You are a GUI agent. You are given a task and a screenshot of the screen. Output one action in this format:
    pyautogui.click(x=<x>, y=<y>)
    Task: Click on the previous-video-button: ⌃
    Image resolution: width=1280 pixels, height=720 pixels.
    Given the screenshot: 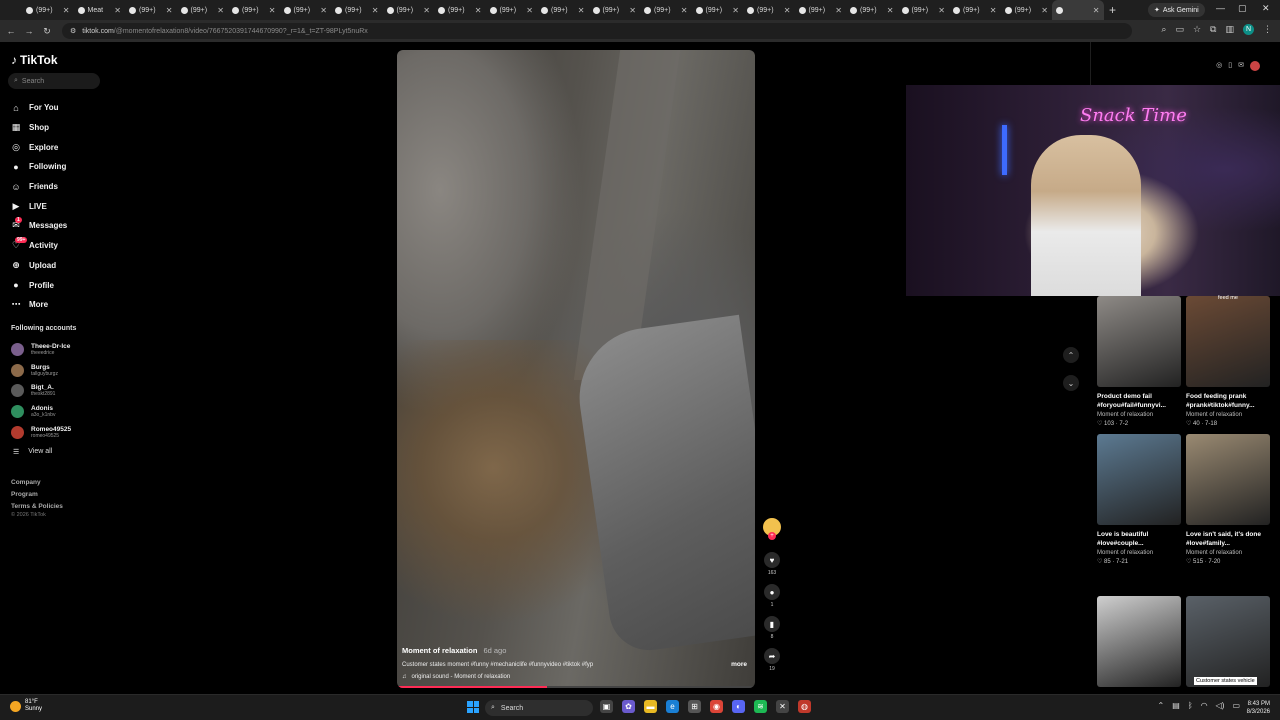 What is the action you would take?
    pyautogui.click(x=1071, y=355)
    